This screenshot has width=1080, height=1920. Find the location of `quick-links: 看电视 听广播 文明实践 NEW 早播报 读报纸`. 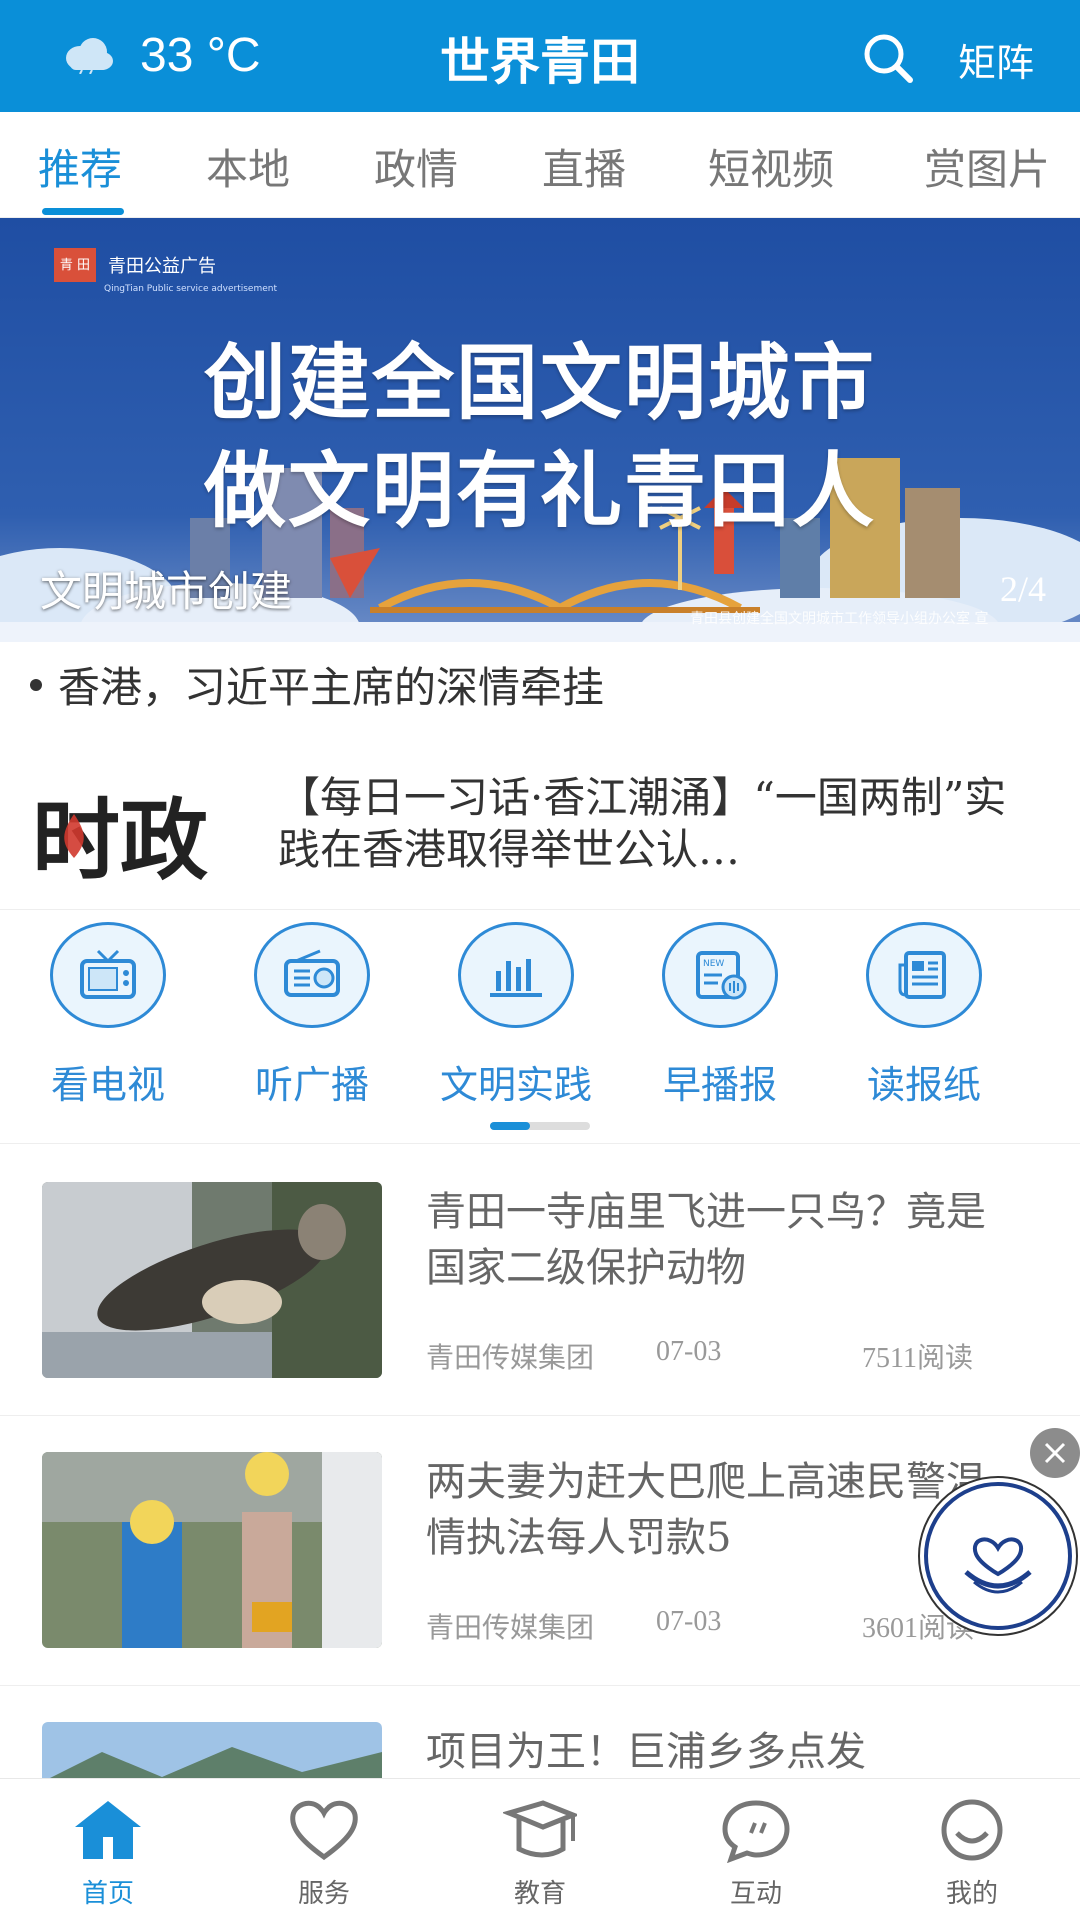

quick-links: 看电视 听广播 文明实践 NEW 早播报 读报纸 is located at coordinates (540, 1028).